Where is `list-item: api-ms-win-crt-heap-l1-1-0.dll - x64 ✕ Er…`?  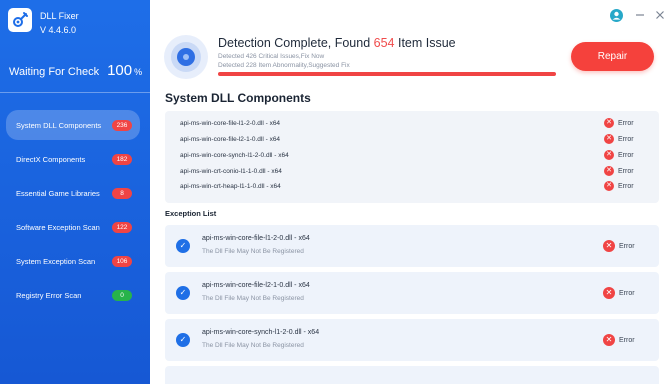
list-item: api-ms-win-crt-heap-l1-1-0.dll - x64 ✕ Er… is located at coordinates (412, 186).